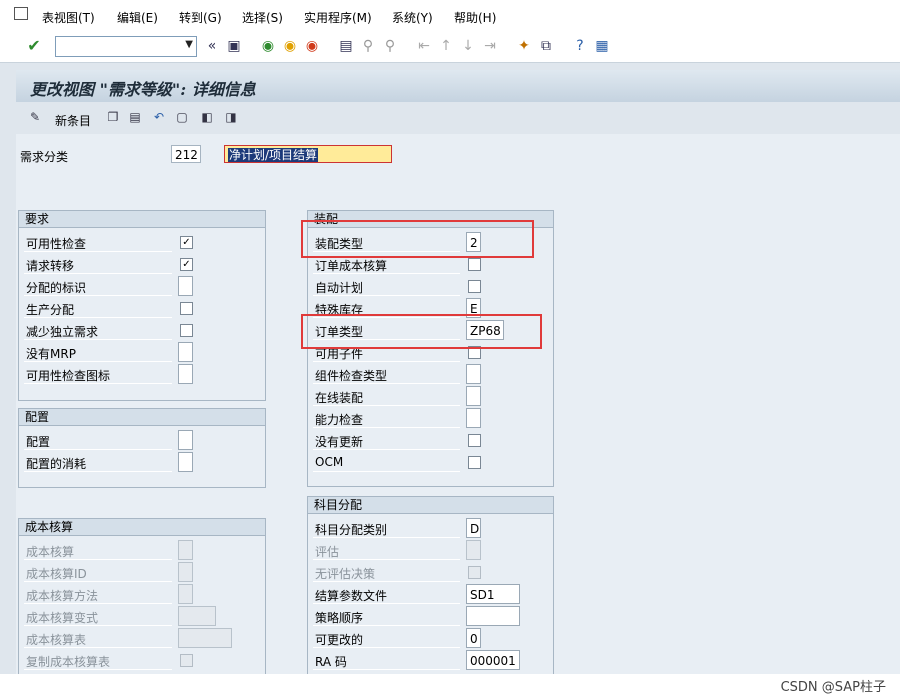 The height and width of the screenshot is (697, 900). I want to click on back-icon: ◉, so click(268, 46).